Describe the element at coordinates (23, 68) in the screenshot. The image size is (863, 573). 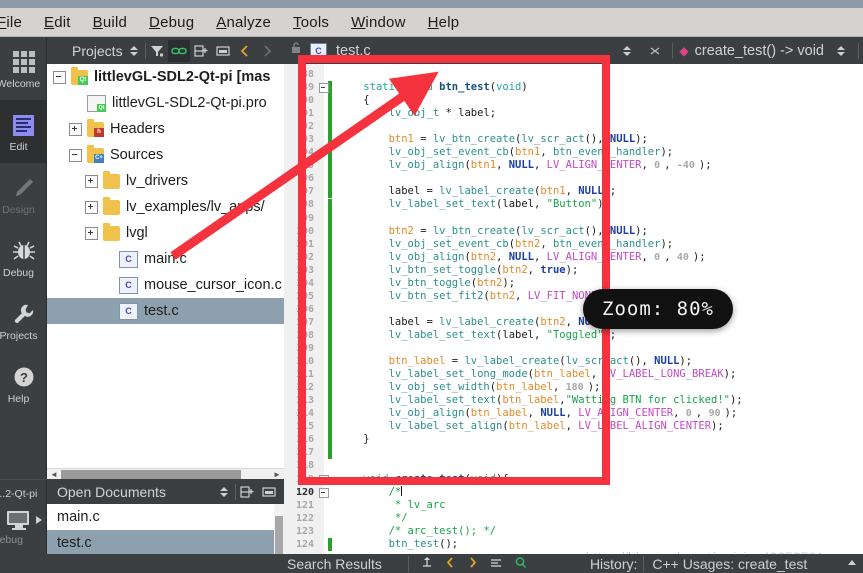
I see `mode-button-welcome: Welcome` at that location.